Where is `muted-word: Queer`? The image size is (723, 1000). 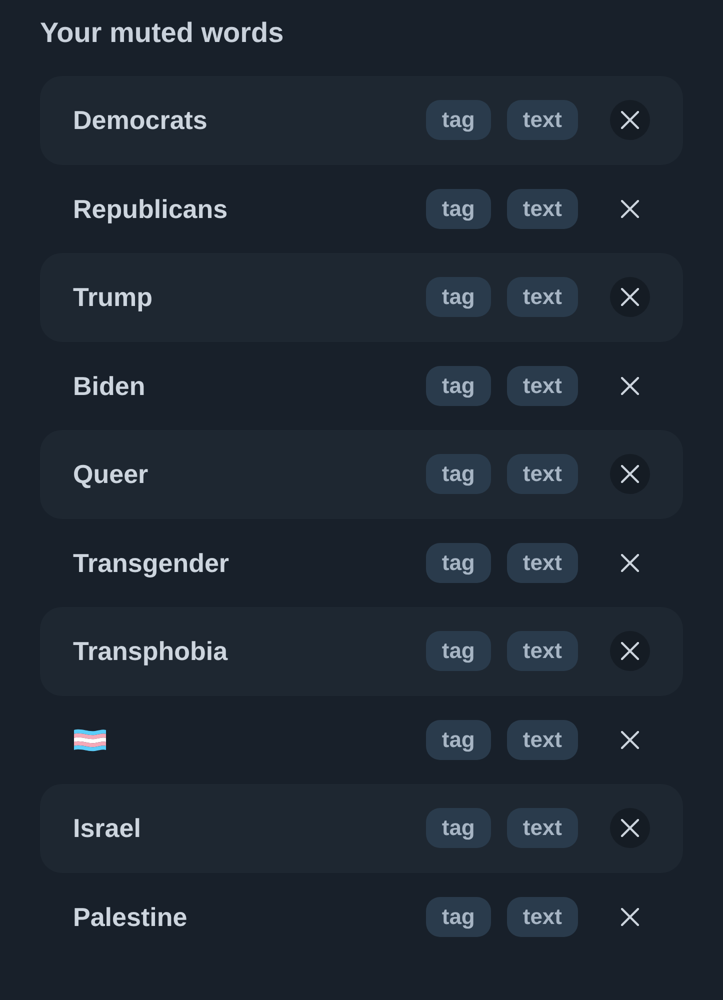
muted-word: Queer is located at coordinates (110, 474).